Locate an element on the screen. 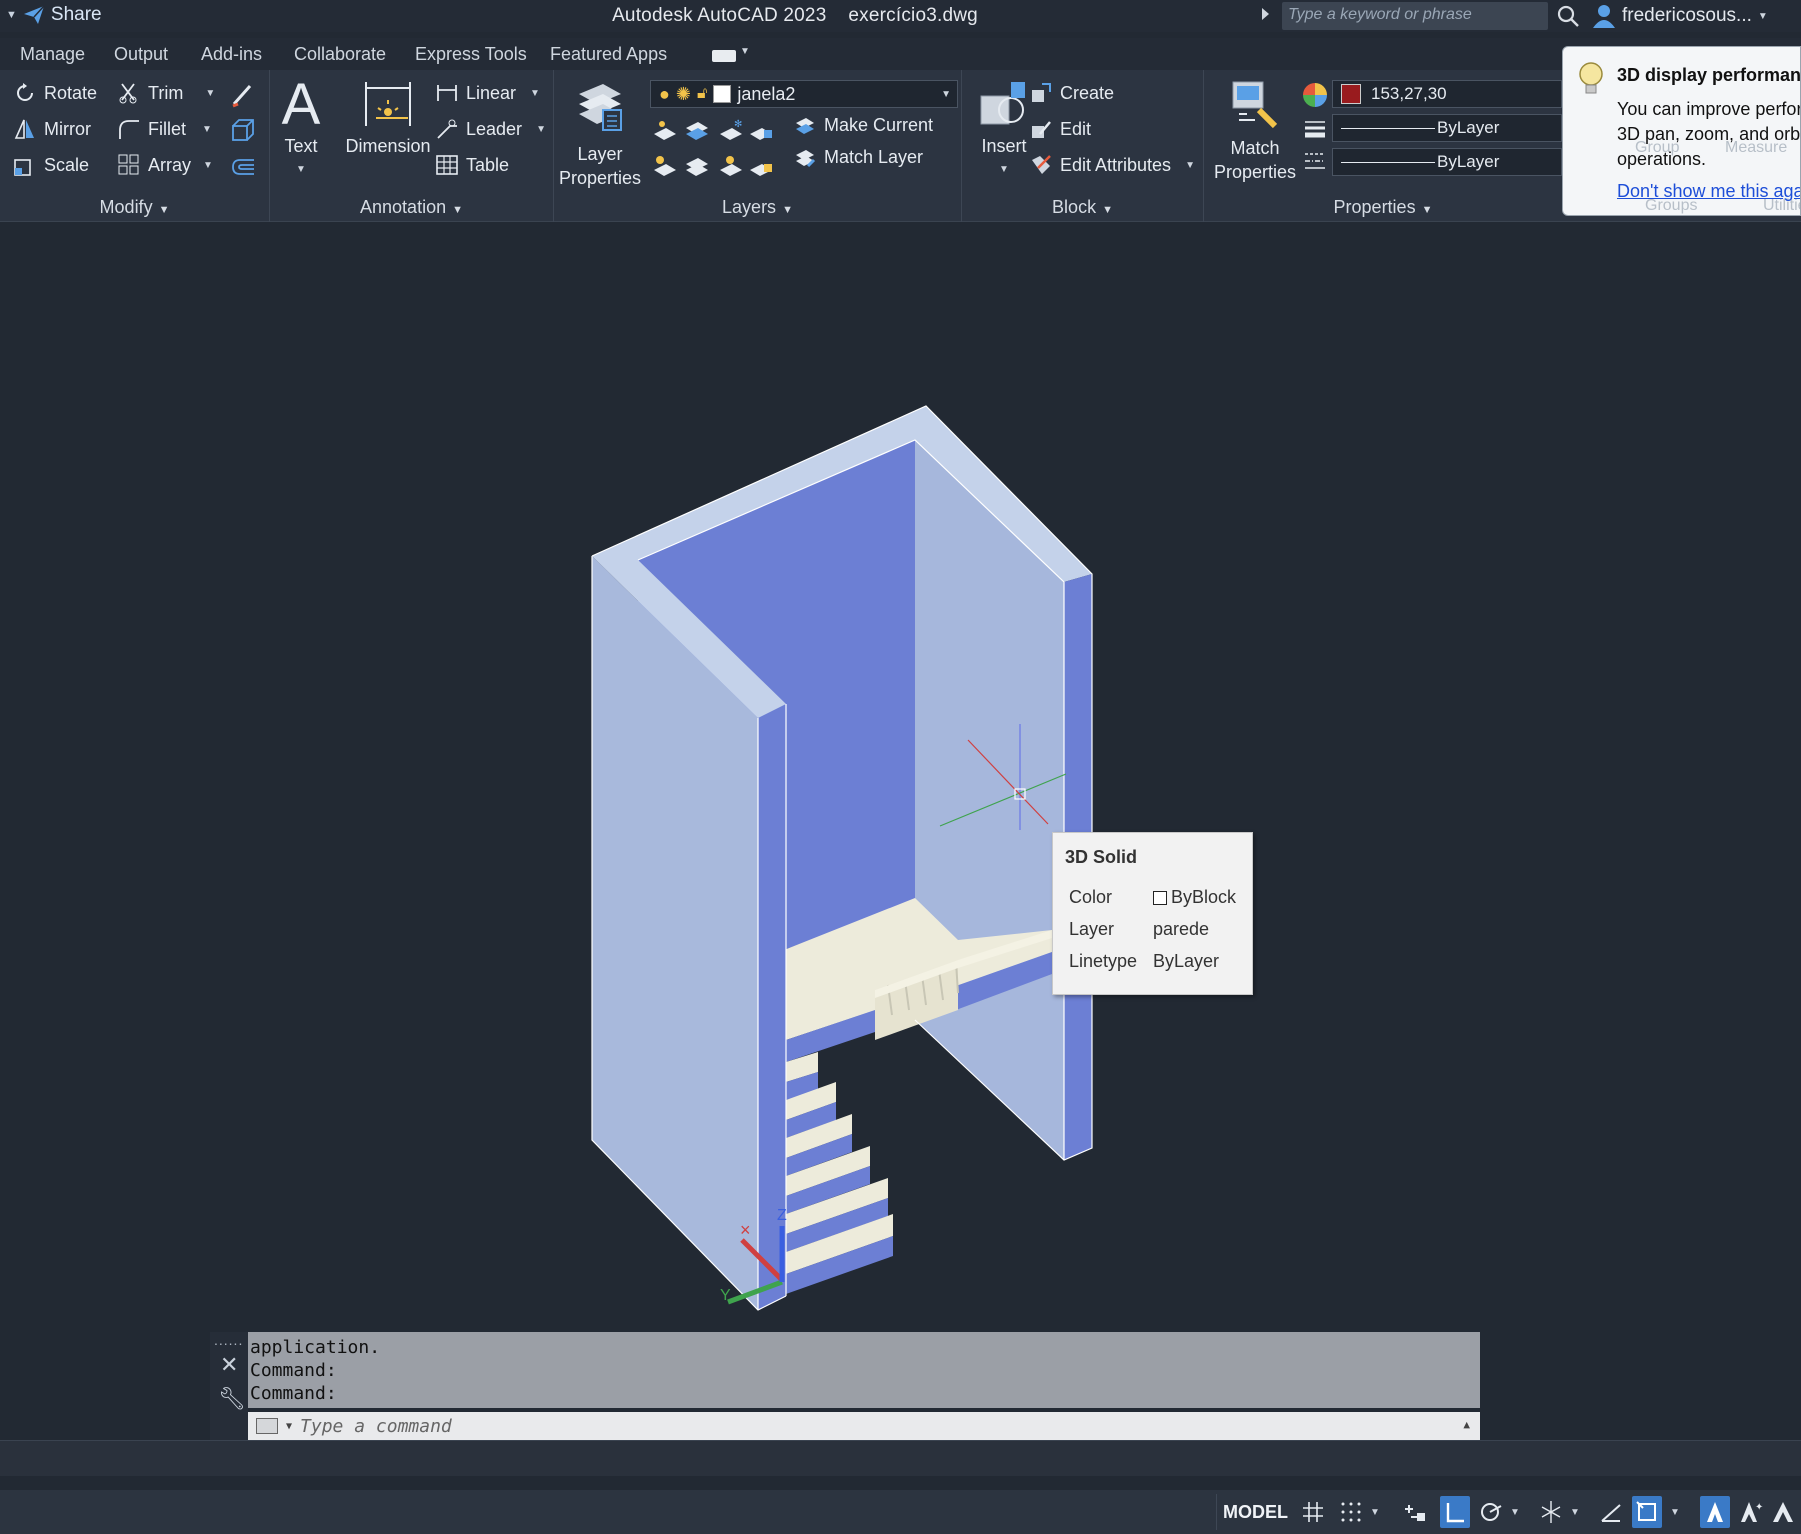 This screenshot has height=1534, width=1801. command-prompt-icon is located at coordinates (267, 1426).